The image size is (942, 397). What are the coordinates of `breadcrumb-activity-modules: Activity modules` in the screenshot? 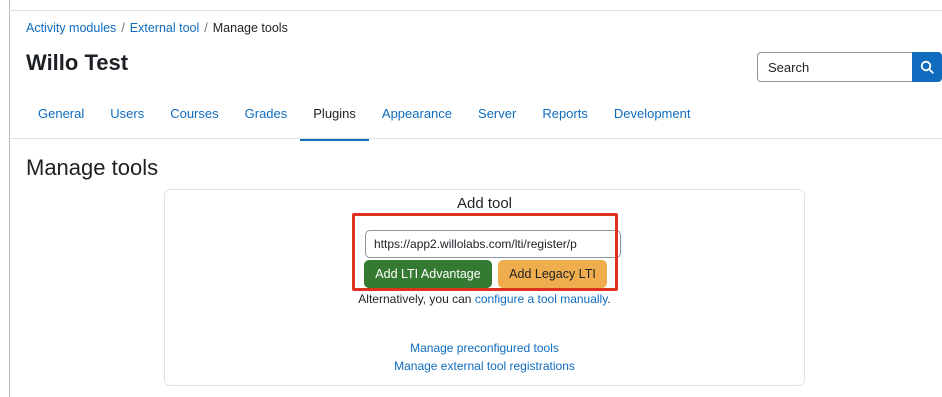 It's located at (71, 28).